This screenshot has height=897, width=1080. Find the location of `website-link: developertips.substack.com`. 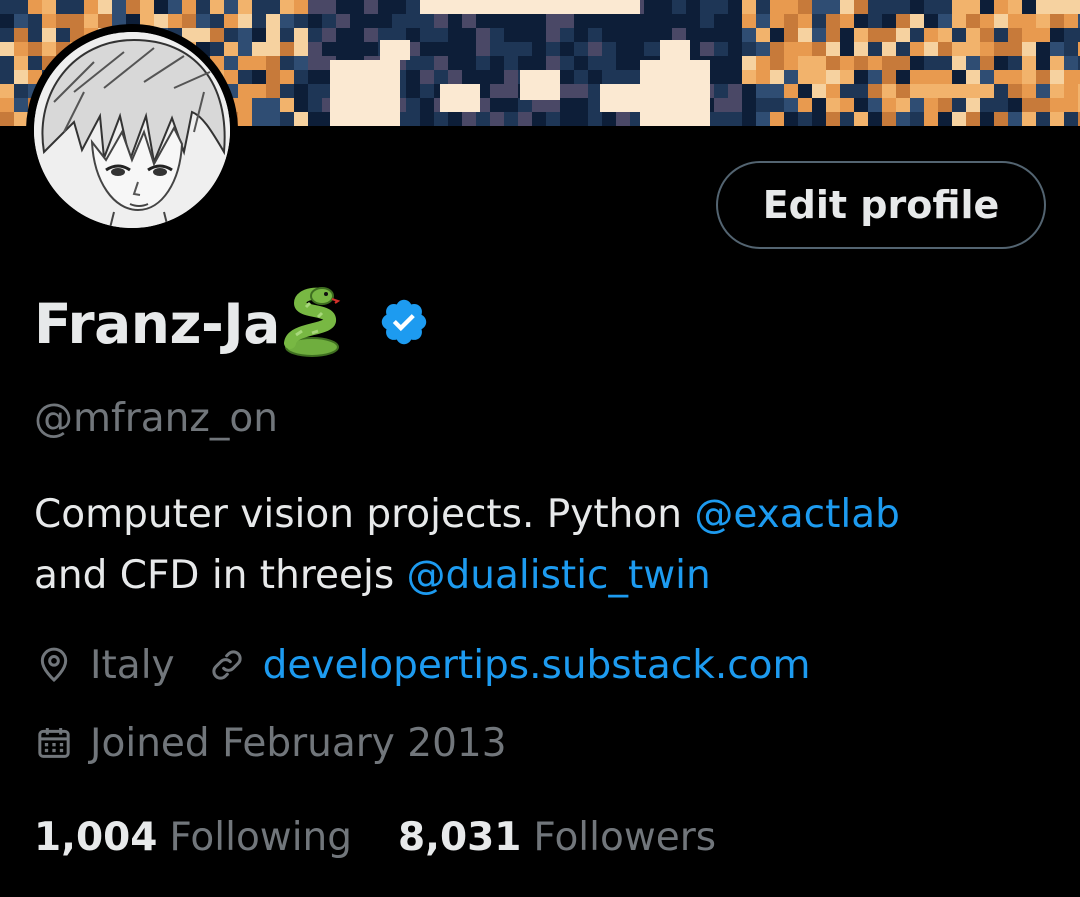

website-link: developertips.substack.com is located at coordinates (537, 665).